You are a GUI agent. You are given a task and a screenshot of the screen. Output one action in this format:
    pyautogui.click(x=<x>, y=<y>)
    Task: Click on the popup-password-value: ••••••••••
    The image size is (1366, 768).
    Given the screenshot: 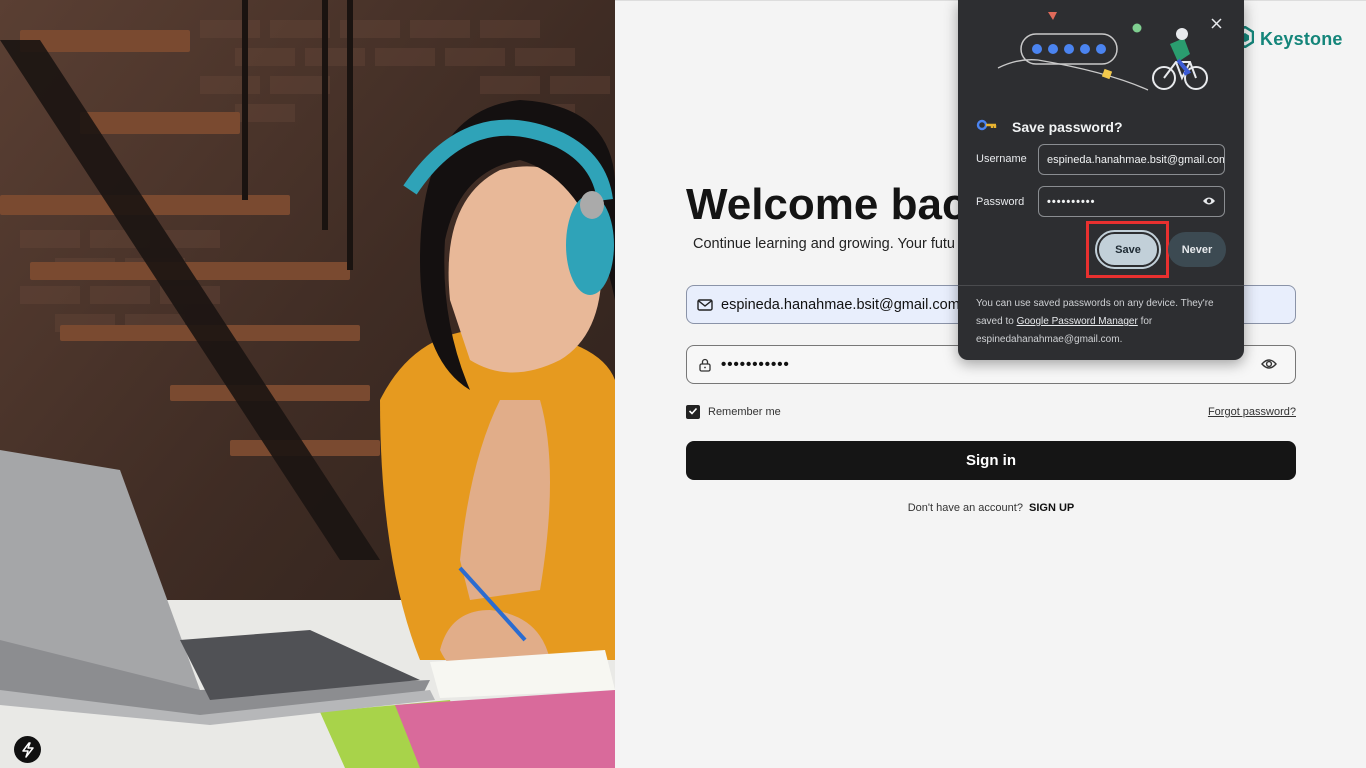 What is the action you would take?
    pyautogui.click(x=1071, y=201)
    